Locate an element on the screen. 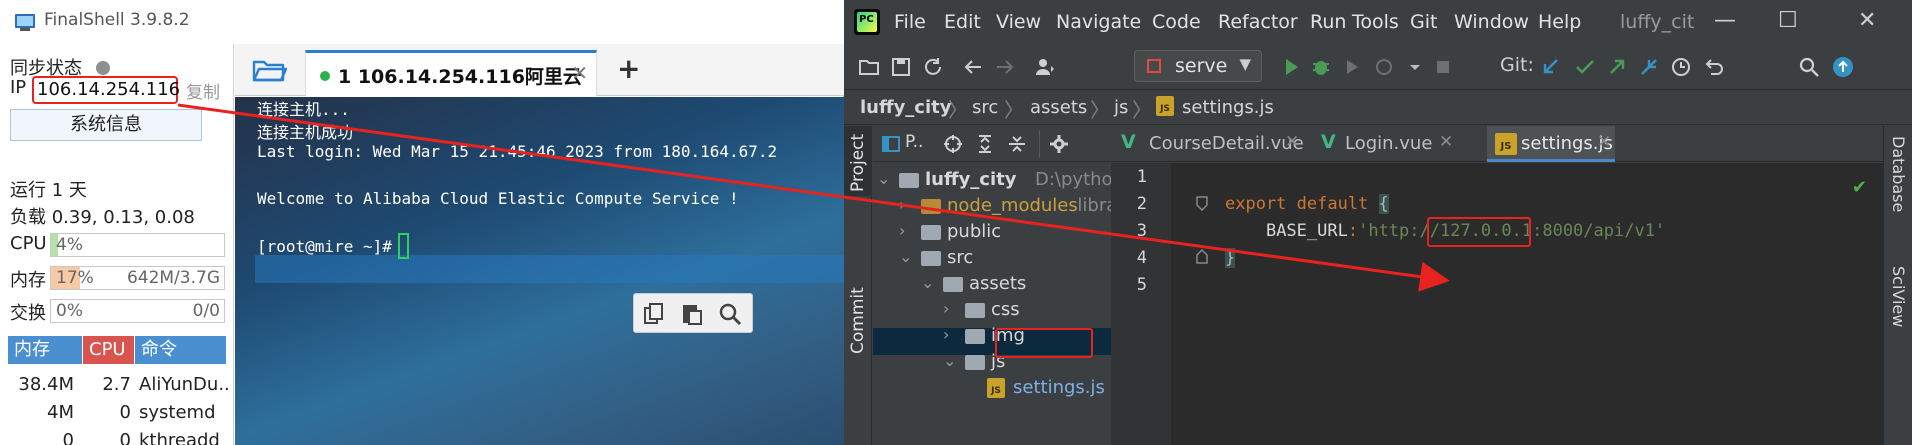 This screenshot has height=445, width=1912. tree-item-public: › public is located at coordinates (992, 232).